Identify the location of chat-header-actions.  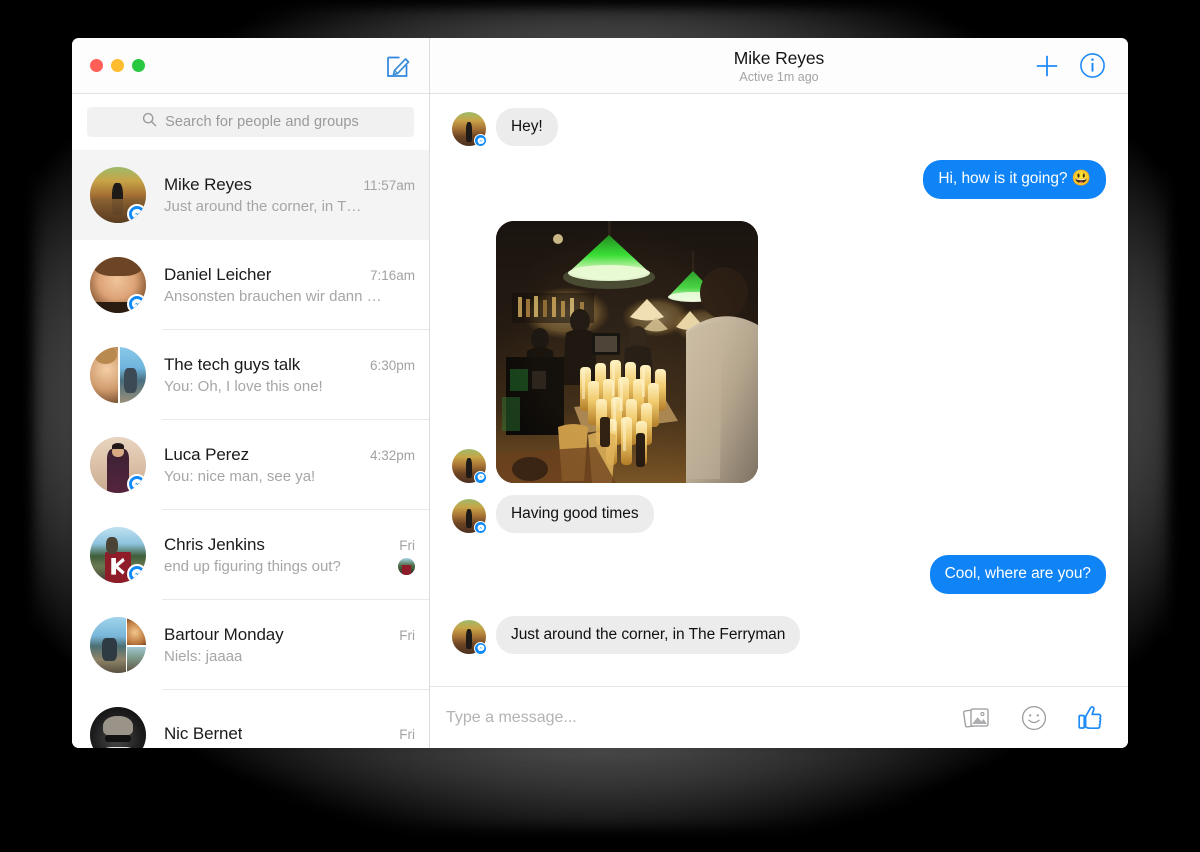
(1081, 65).